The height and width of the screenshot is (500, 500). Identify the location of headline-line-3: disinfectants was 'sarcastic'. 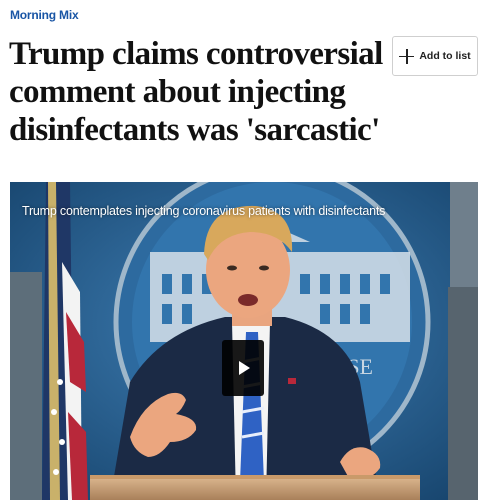
(194, 130).